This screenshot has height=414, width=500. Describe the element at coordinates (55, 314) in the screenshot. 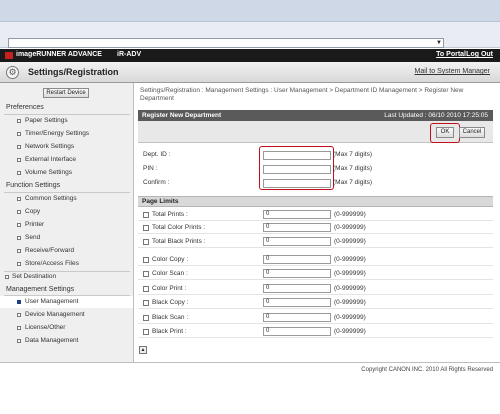

I see `sidebar-item-label: Device Management` at that location.